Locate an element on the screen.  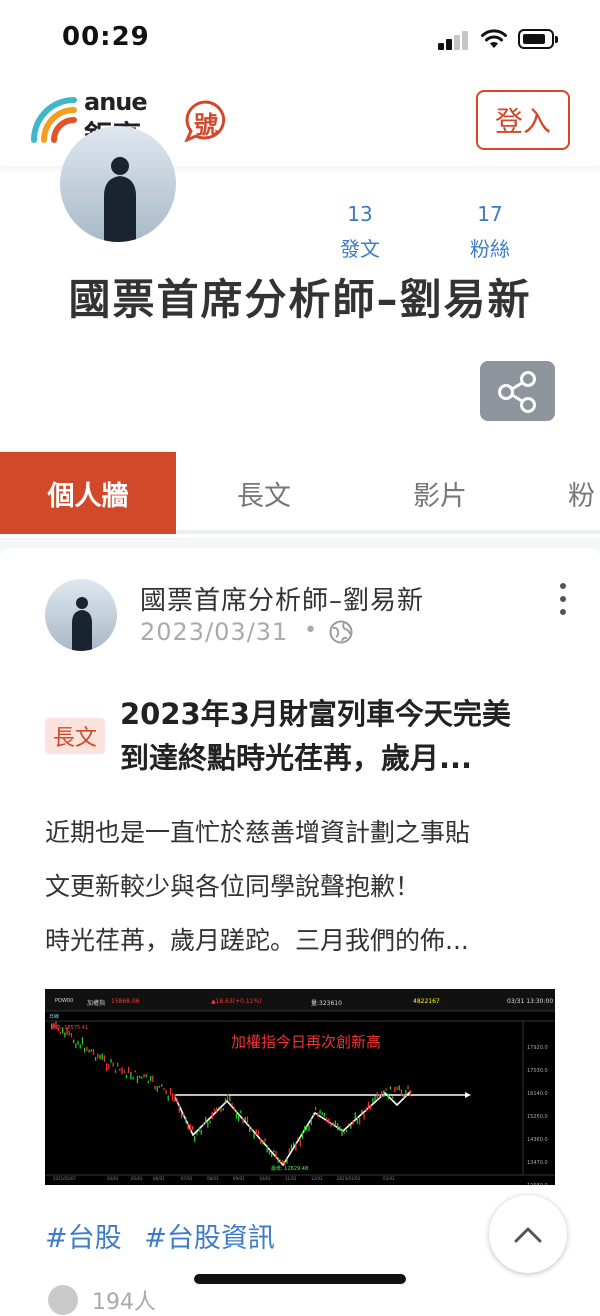
chart-x-tick: 04/01 is located at coordinates (113, 1178).